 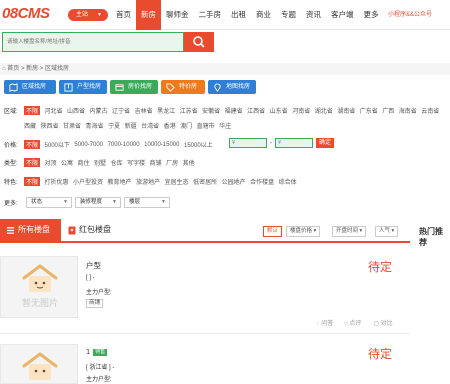 What do you see at coordinates (121, 110) in the screenshot?
I see `region-option: 辽宁省` at bounding box center [121, 110].